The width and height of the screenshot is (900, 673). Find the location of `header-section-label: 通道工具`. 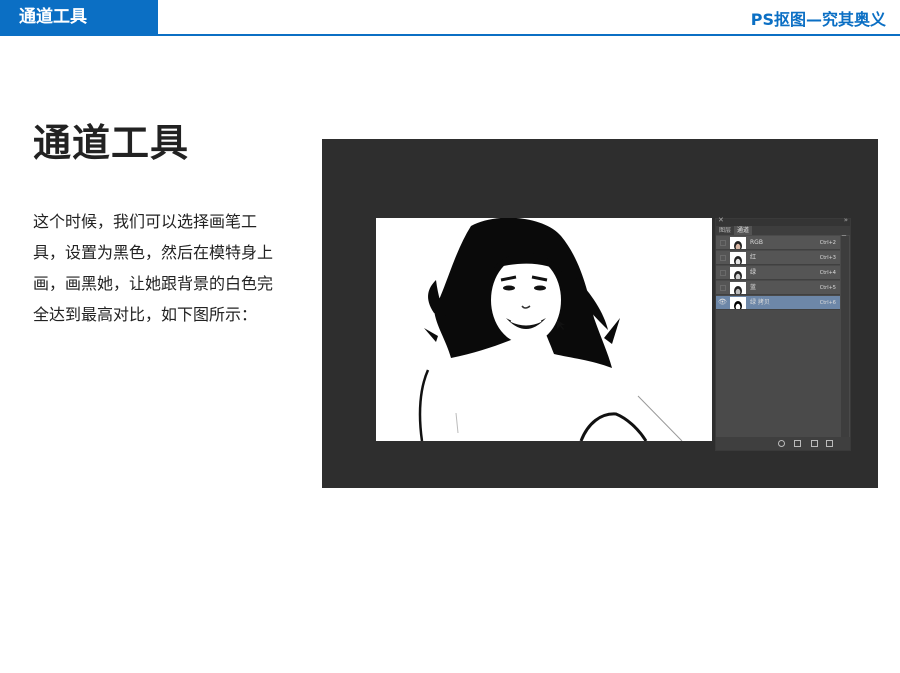

header-section-label: 通道工具 is located at coordinates (79, 17).